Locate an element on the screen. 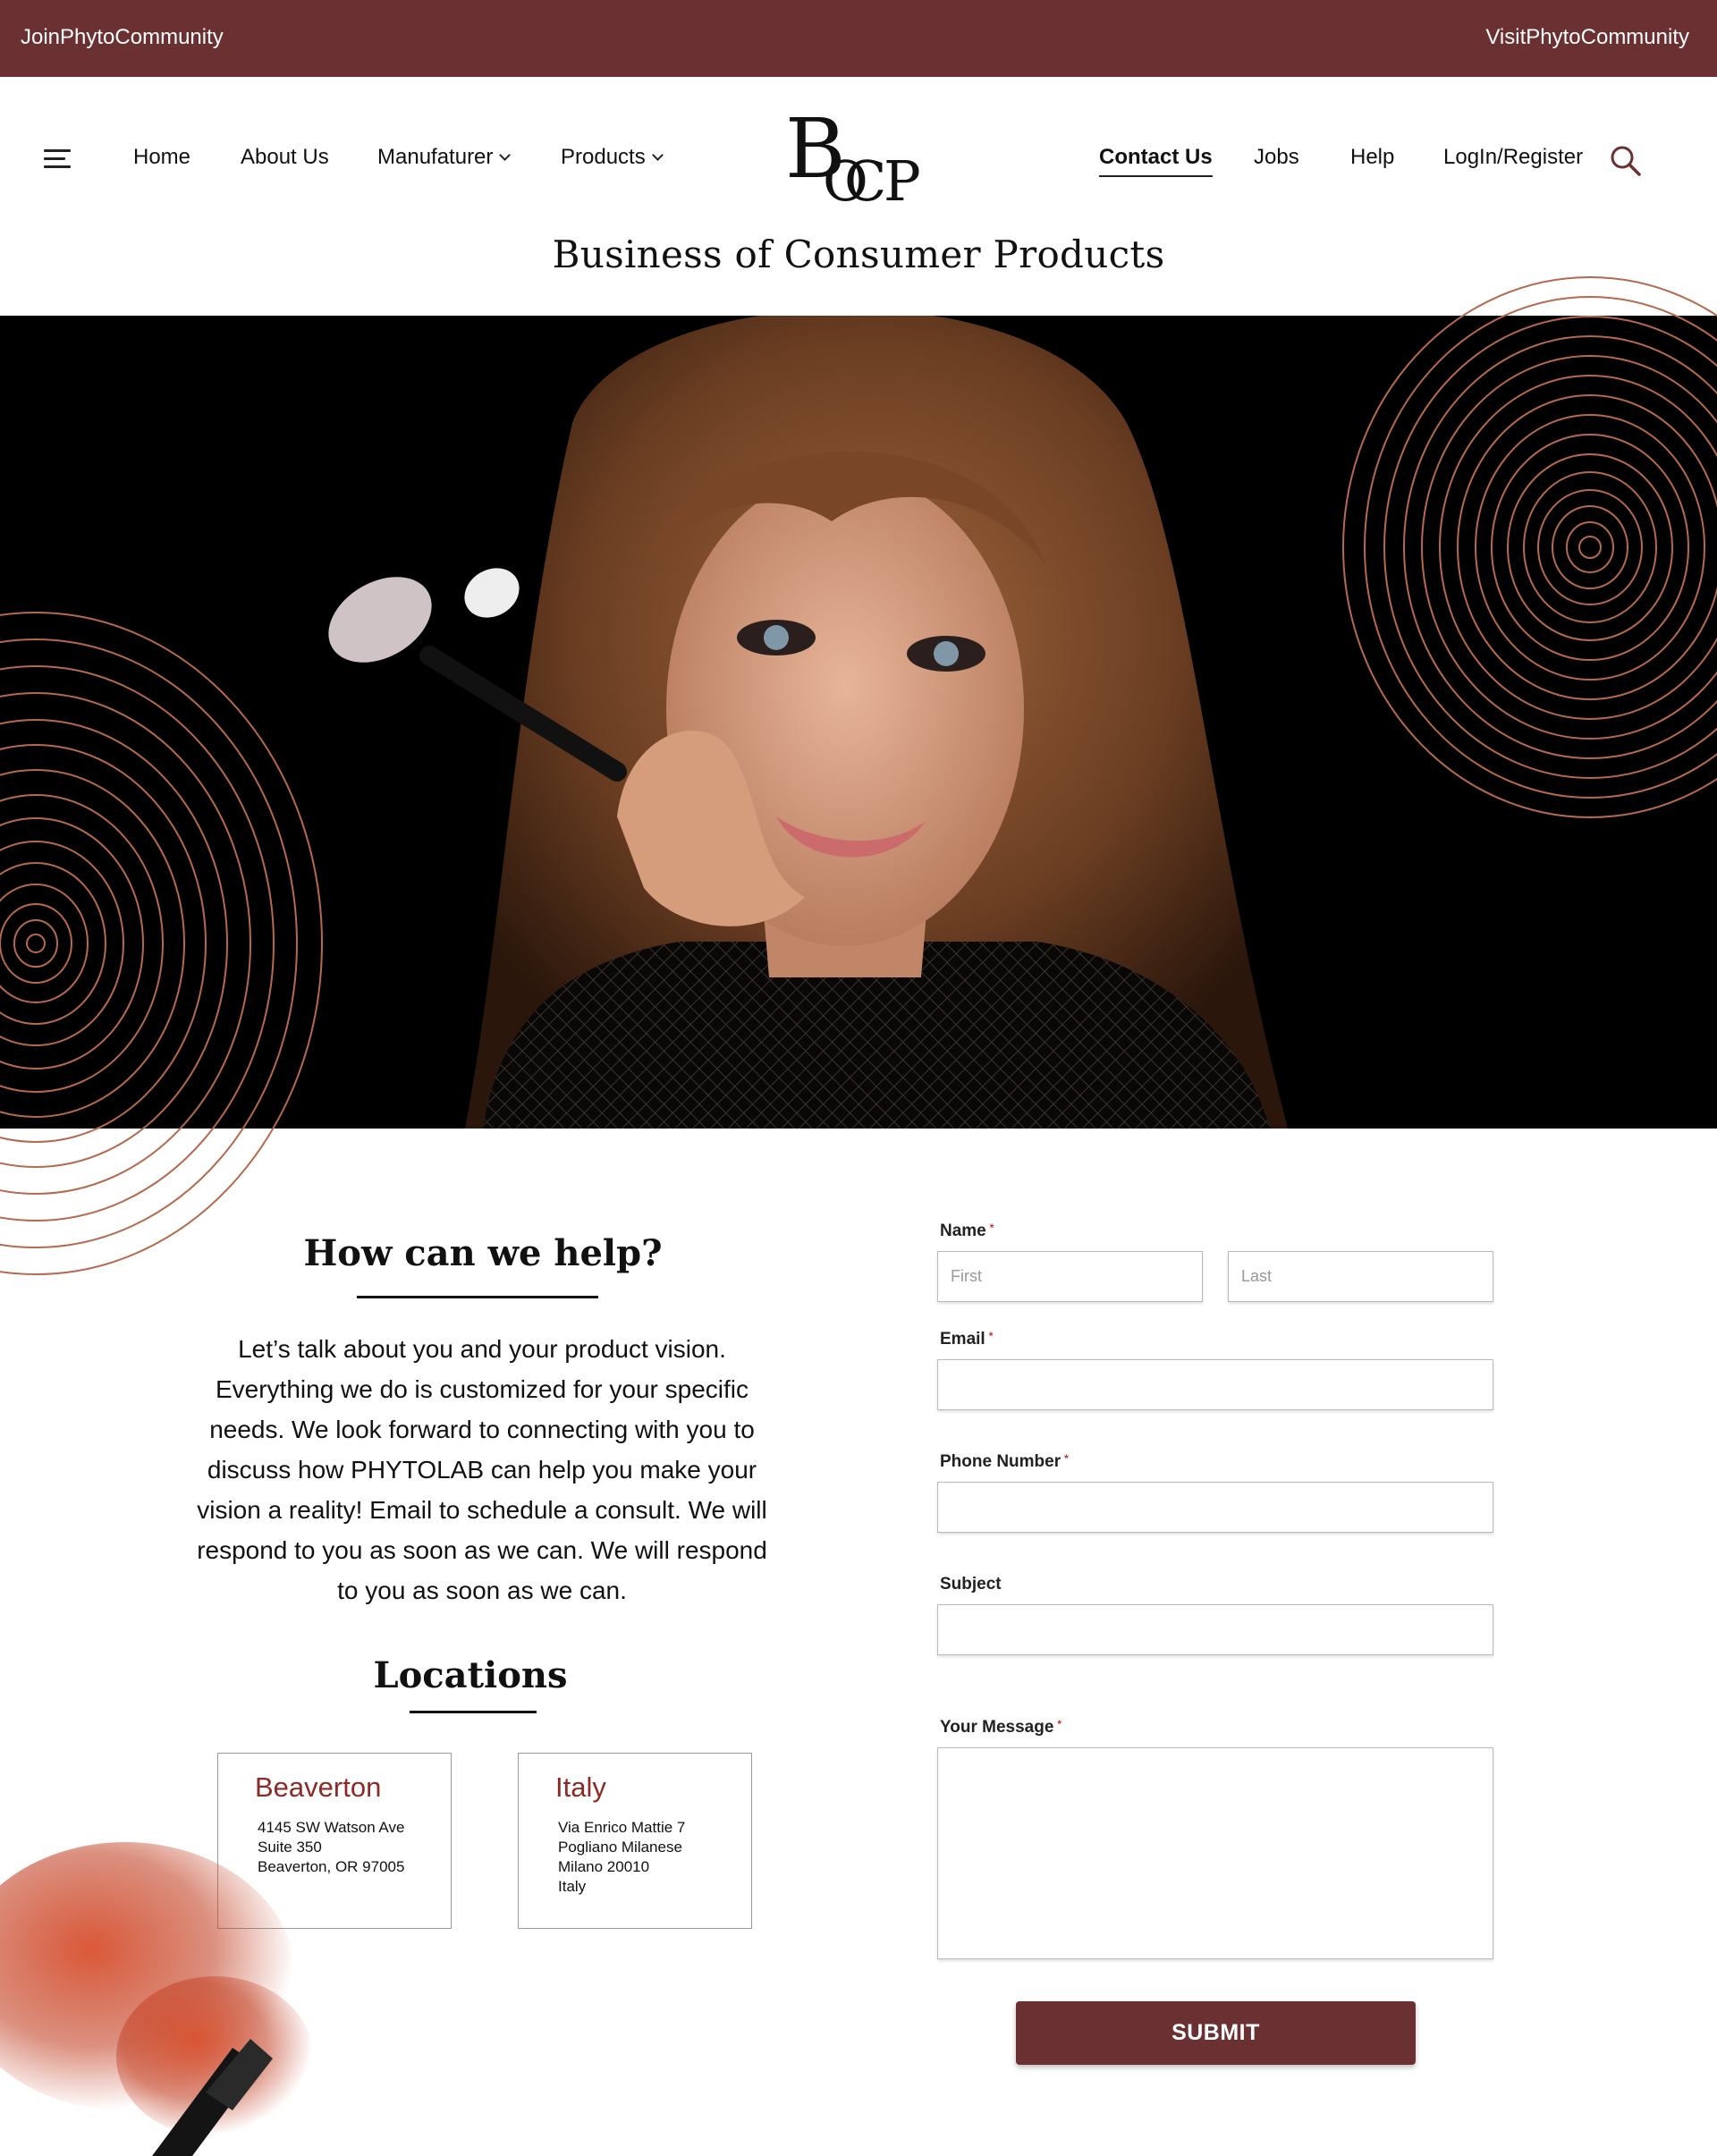 This screenshot has width=1717, height=2156. subject-field is located at coordinates (1215, 1629).